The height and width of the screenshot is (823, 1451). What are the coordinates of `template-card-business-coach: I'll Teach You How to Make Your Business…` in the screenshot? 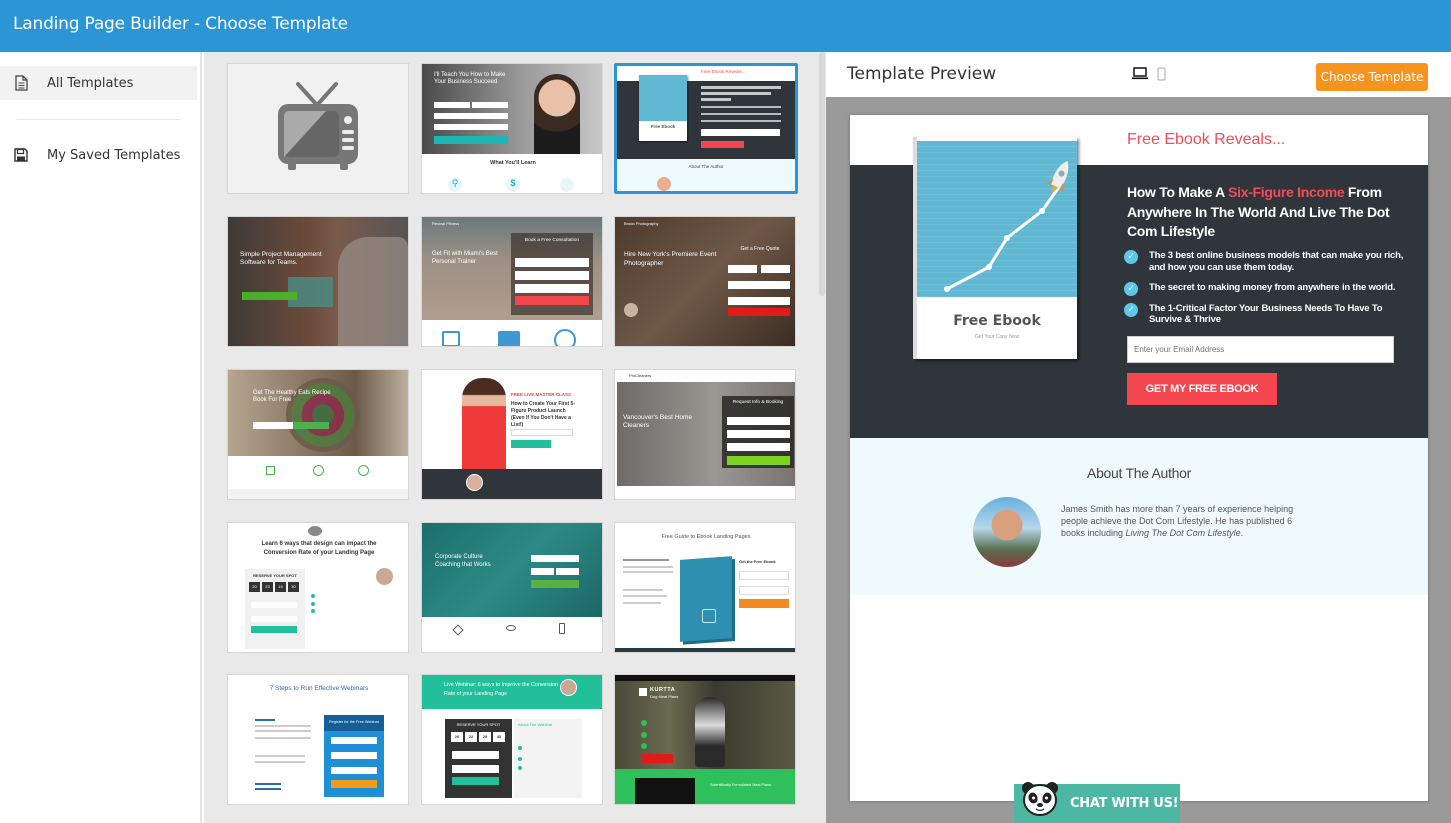 It's located at (512, 128).